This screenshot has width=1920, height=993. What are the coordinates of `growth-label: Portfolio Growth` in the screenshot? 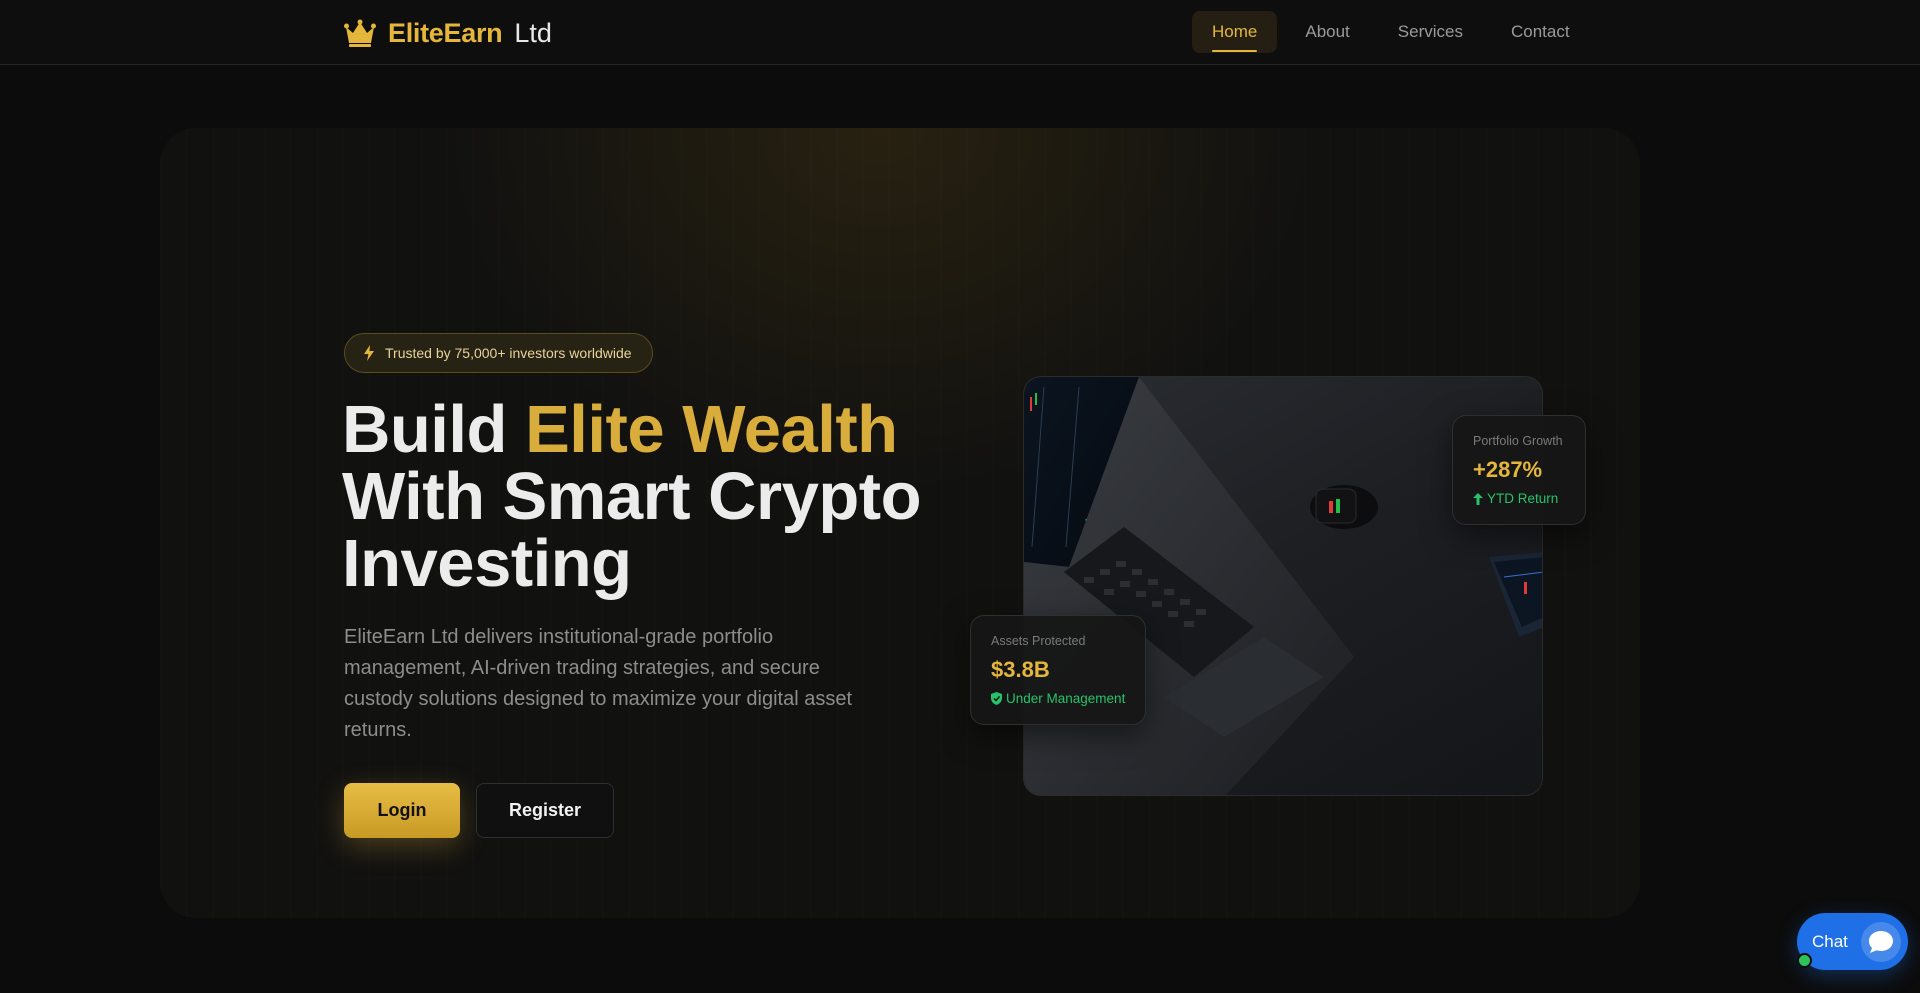 It's located at (1518, 441).